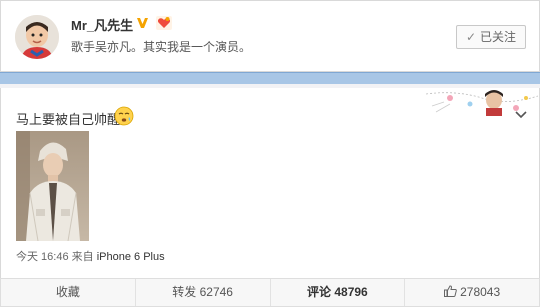  I want to click on comment-button: 评论 48796, so click(338, 292).